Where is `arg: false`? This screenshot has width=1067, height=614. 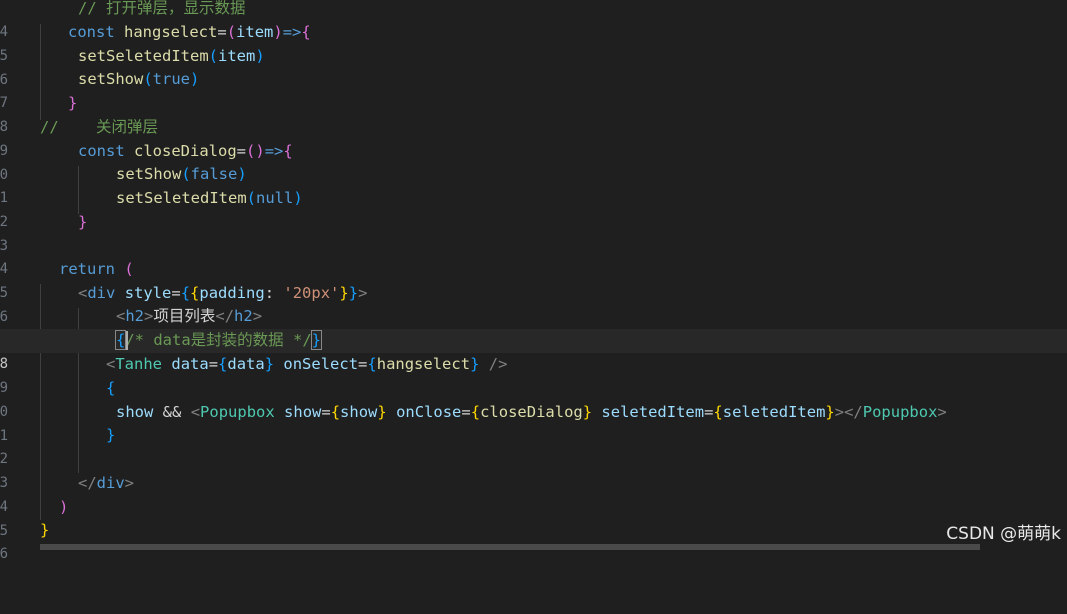 arg: false is located at coordinates (214, 174).